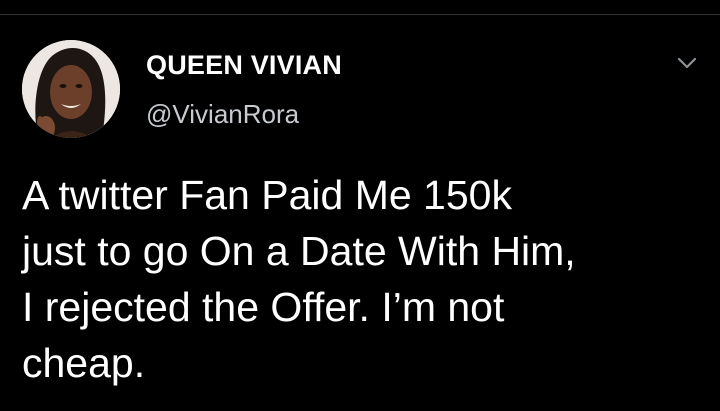 The width and height of the screenshot is (720, 411). I want to click on profile-photo-icon, so click(71, 89).